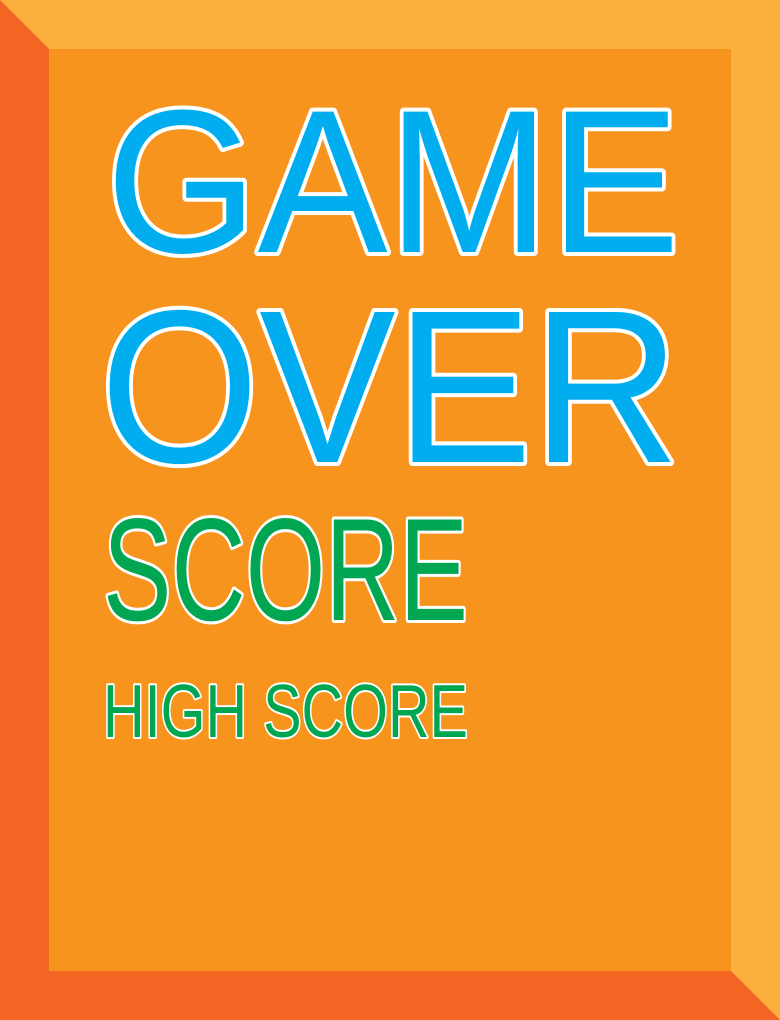 The image size is (780, 1020). What do you see at coordinates (285, 711) in the screenshot?
I see `high-score-label: HIGH SCORE` at bounding box center [285, 711].